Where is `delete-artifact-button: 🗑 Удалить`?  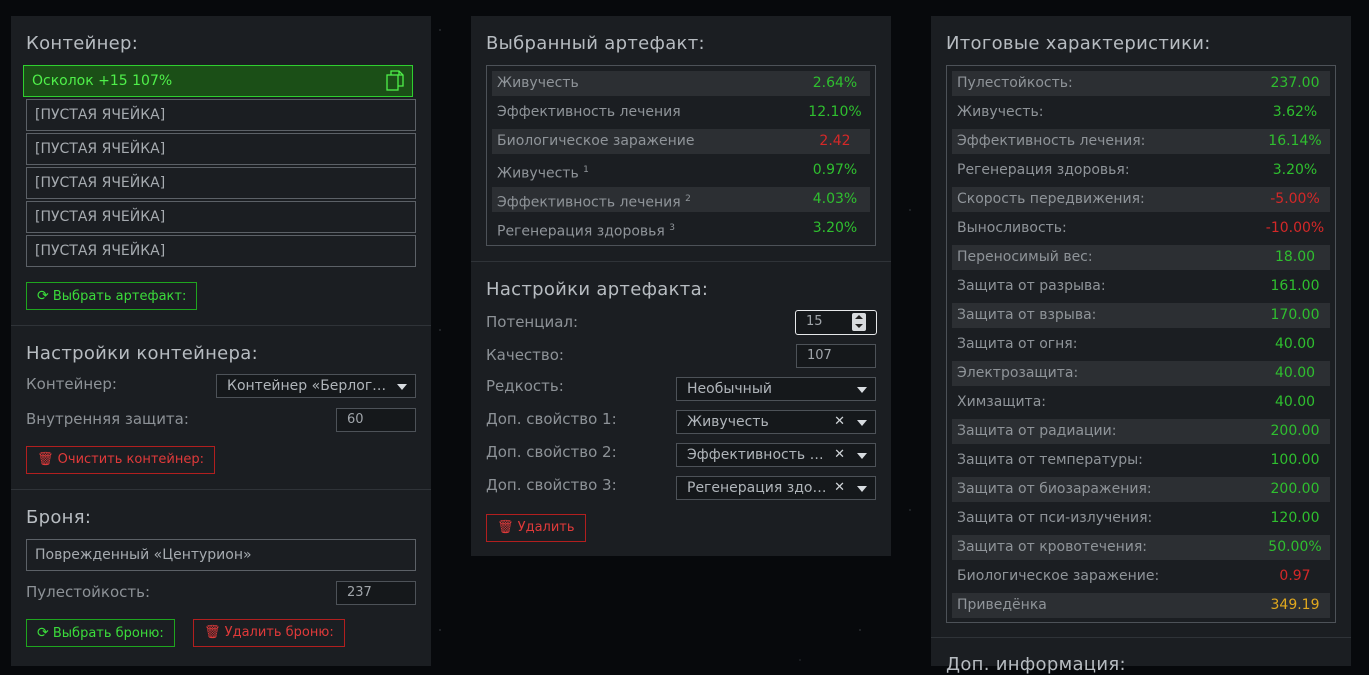 delete-artifact-button: 🗑 Удалить is located at coordinates (536, 528).